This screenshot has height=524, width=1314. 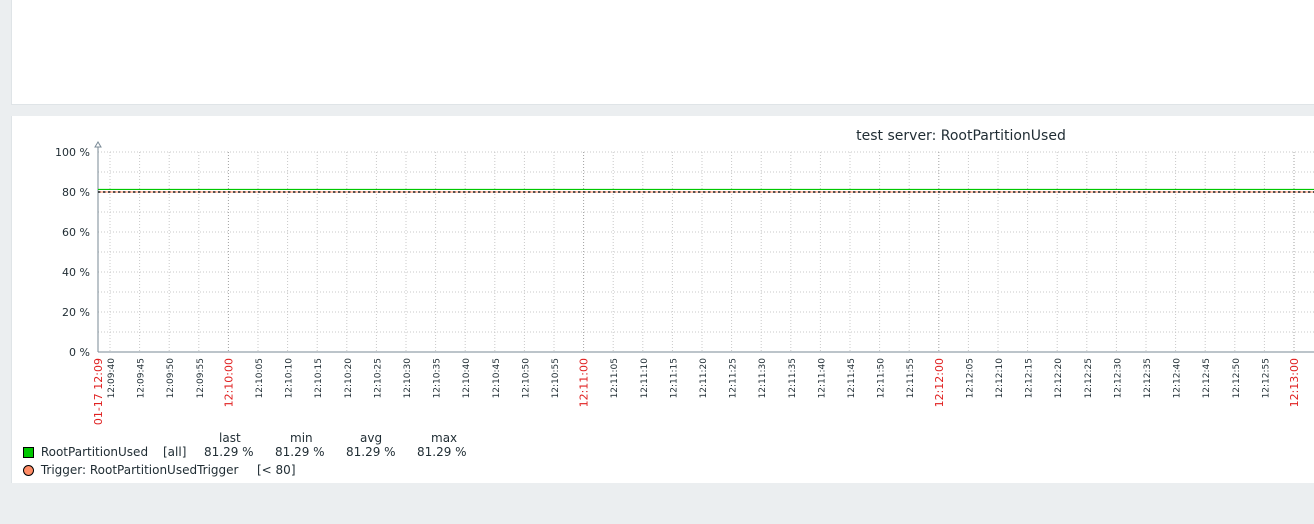 I want to click on x-tick-label: 12:12:40, so click(x=1178, y=378).